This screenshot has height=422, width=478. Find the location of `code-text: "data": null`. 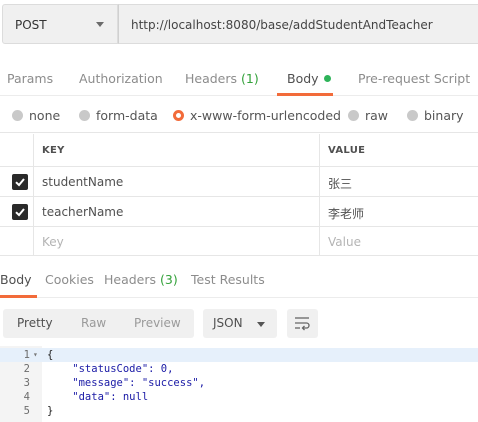

code-text: "data": null is located at coordinates (98, 397).